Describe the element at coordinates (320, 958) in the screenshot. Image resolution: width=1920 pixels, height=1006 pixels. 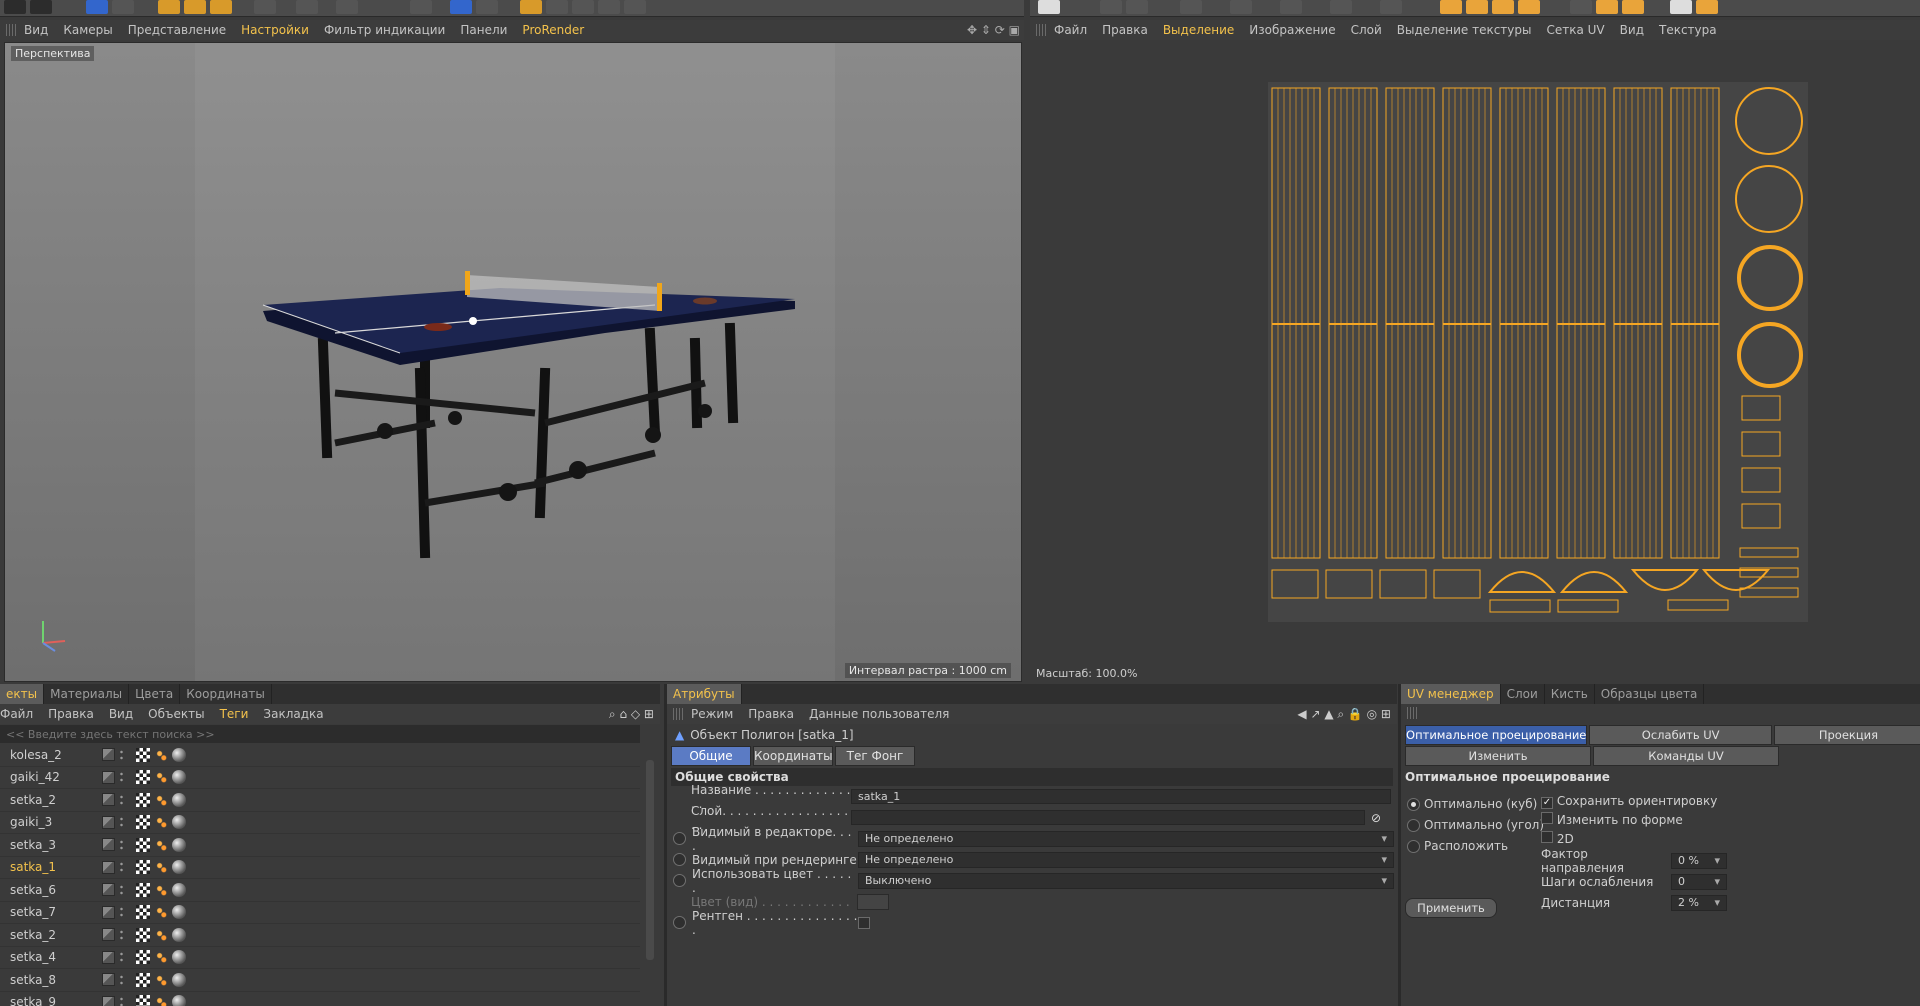
I see `object-row: setka_4` at that location.